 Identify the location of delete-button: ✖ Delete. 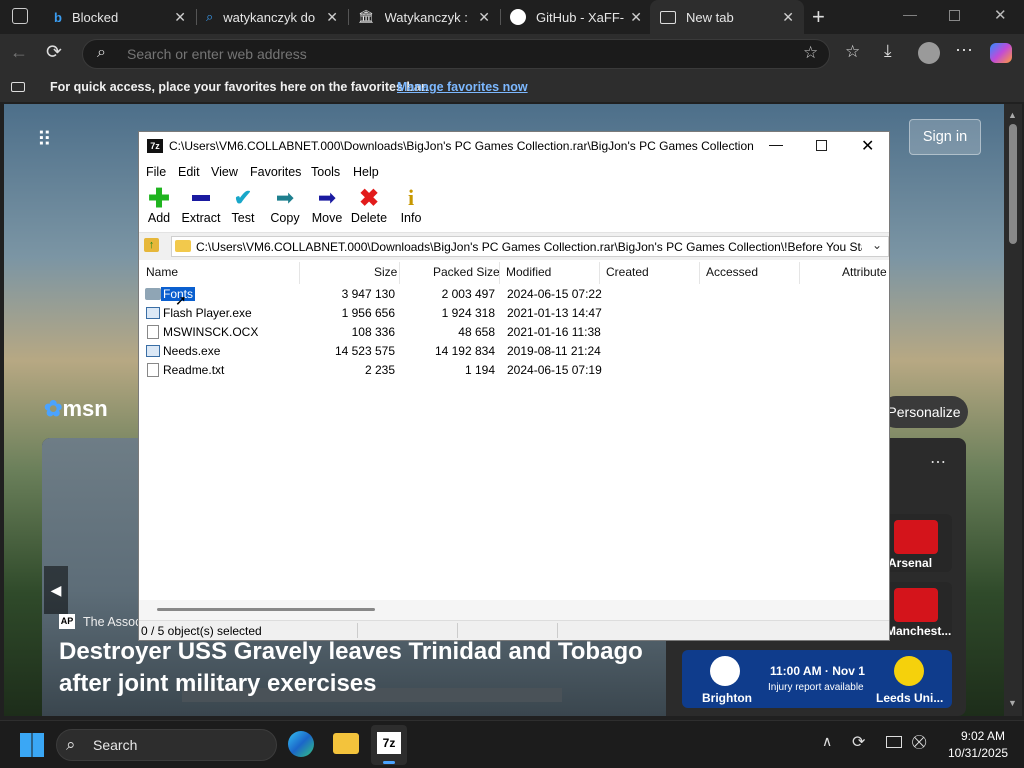
(369, 207).